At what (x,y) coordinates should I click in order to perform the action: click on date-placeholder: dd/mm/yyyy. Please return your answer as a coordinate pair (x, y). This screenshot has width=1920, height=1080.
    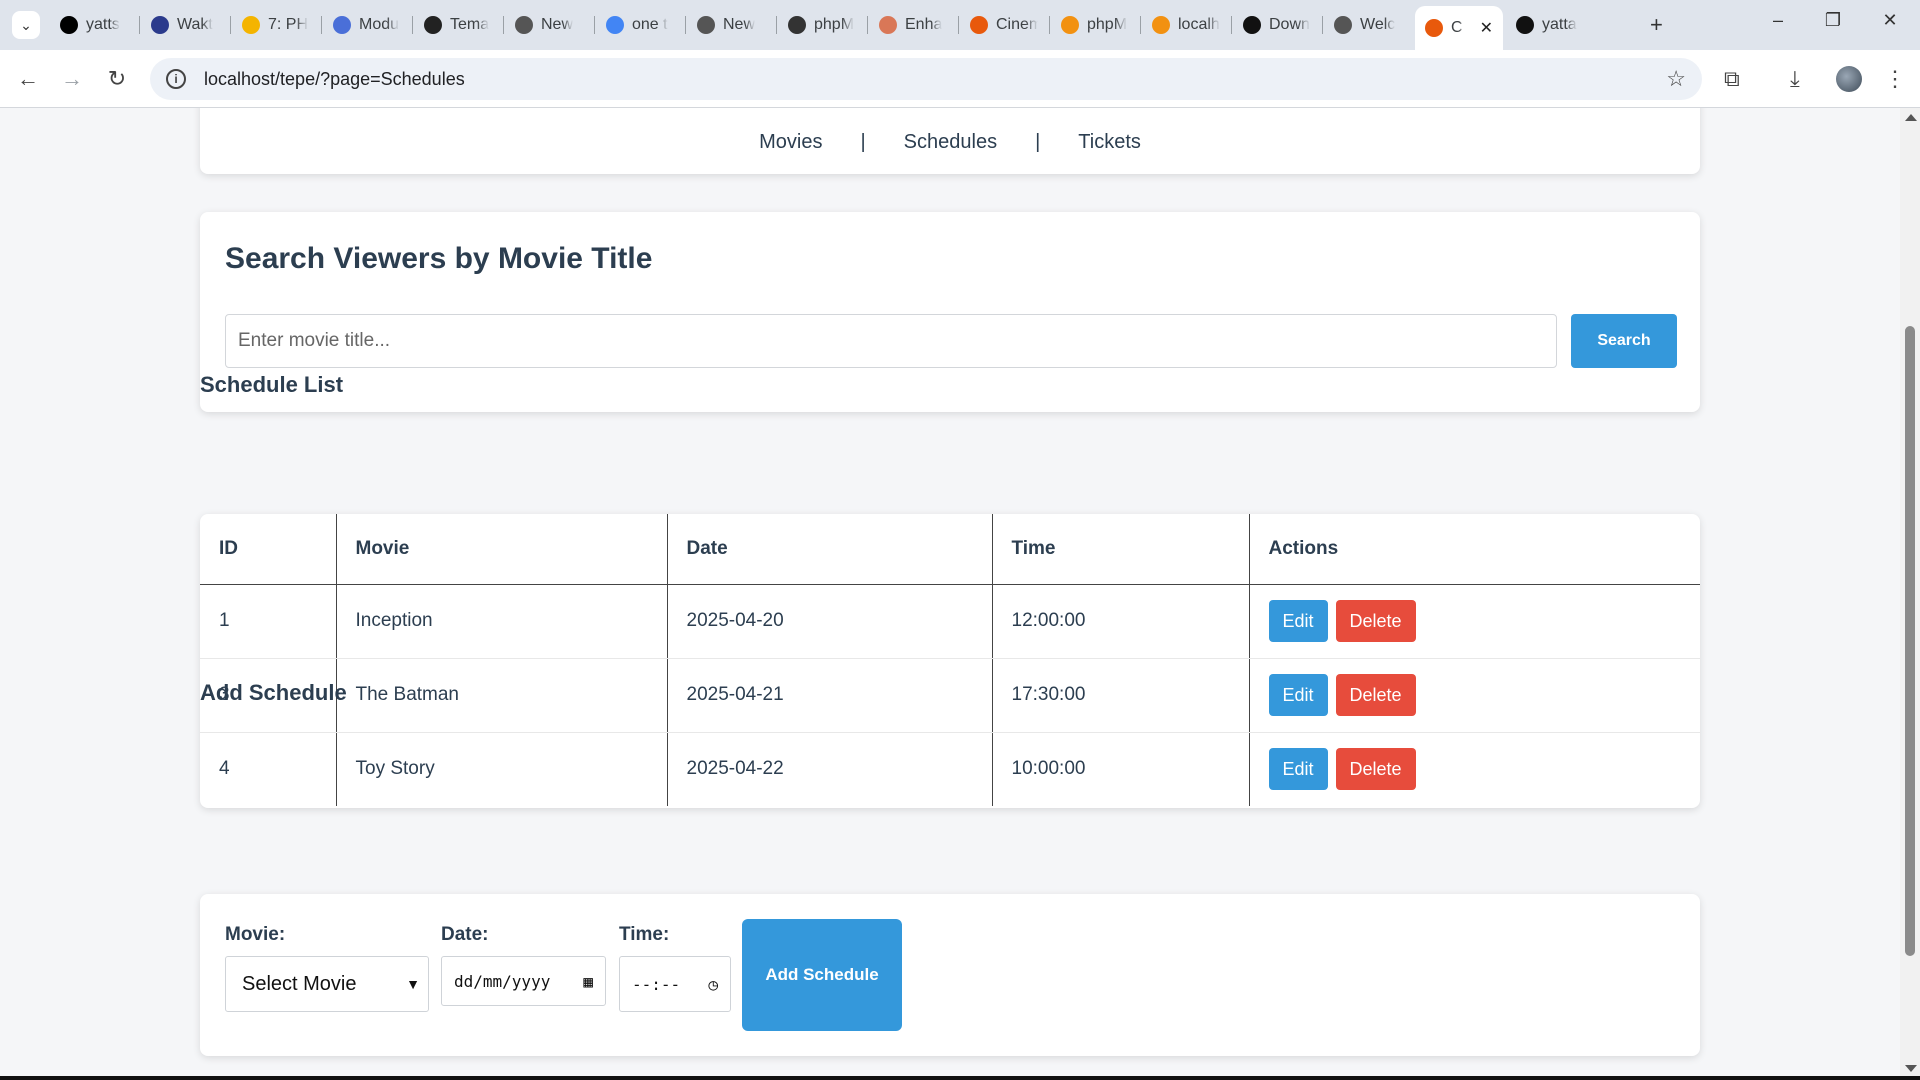
    Looking at the image, I should click on (502, 981).